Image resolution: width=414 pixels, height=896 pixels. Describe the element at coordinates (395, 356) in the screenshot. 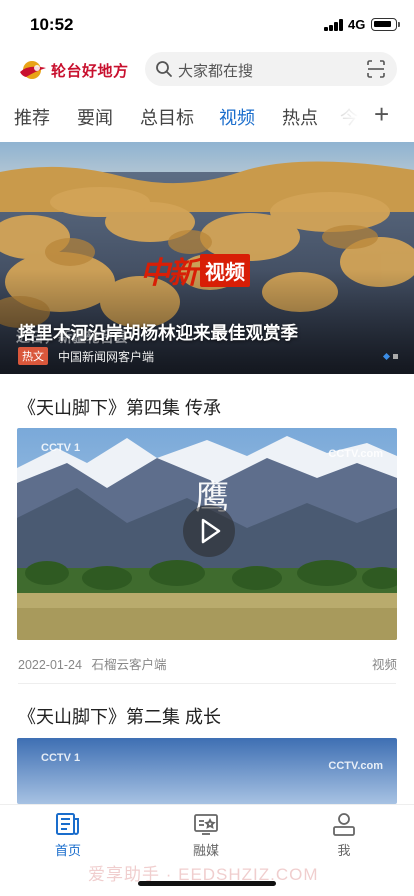

I see `carousel-dot` at that location.